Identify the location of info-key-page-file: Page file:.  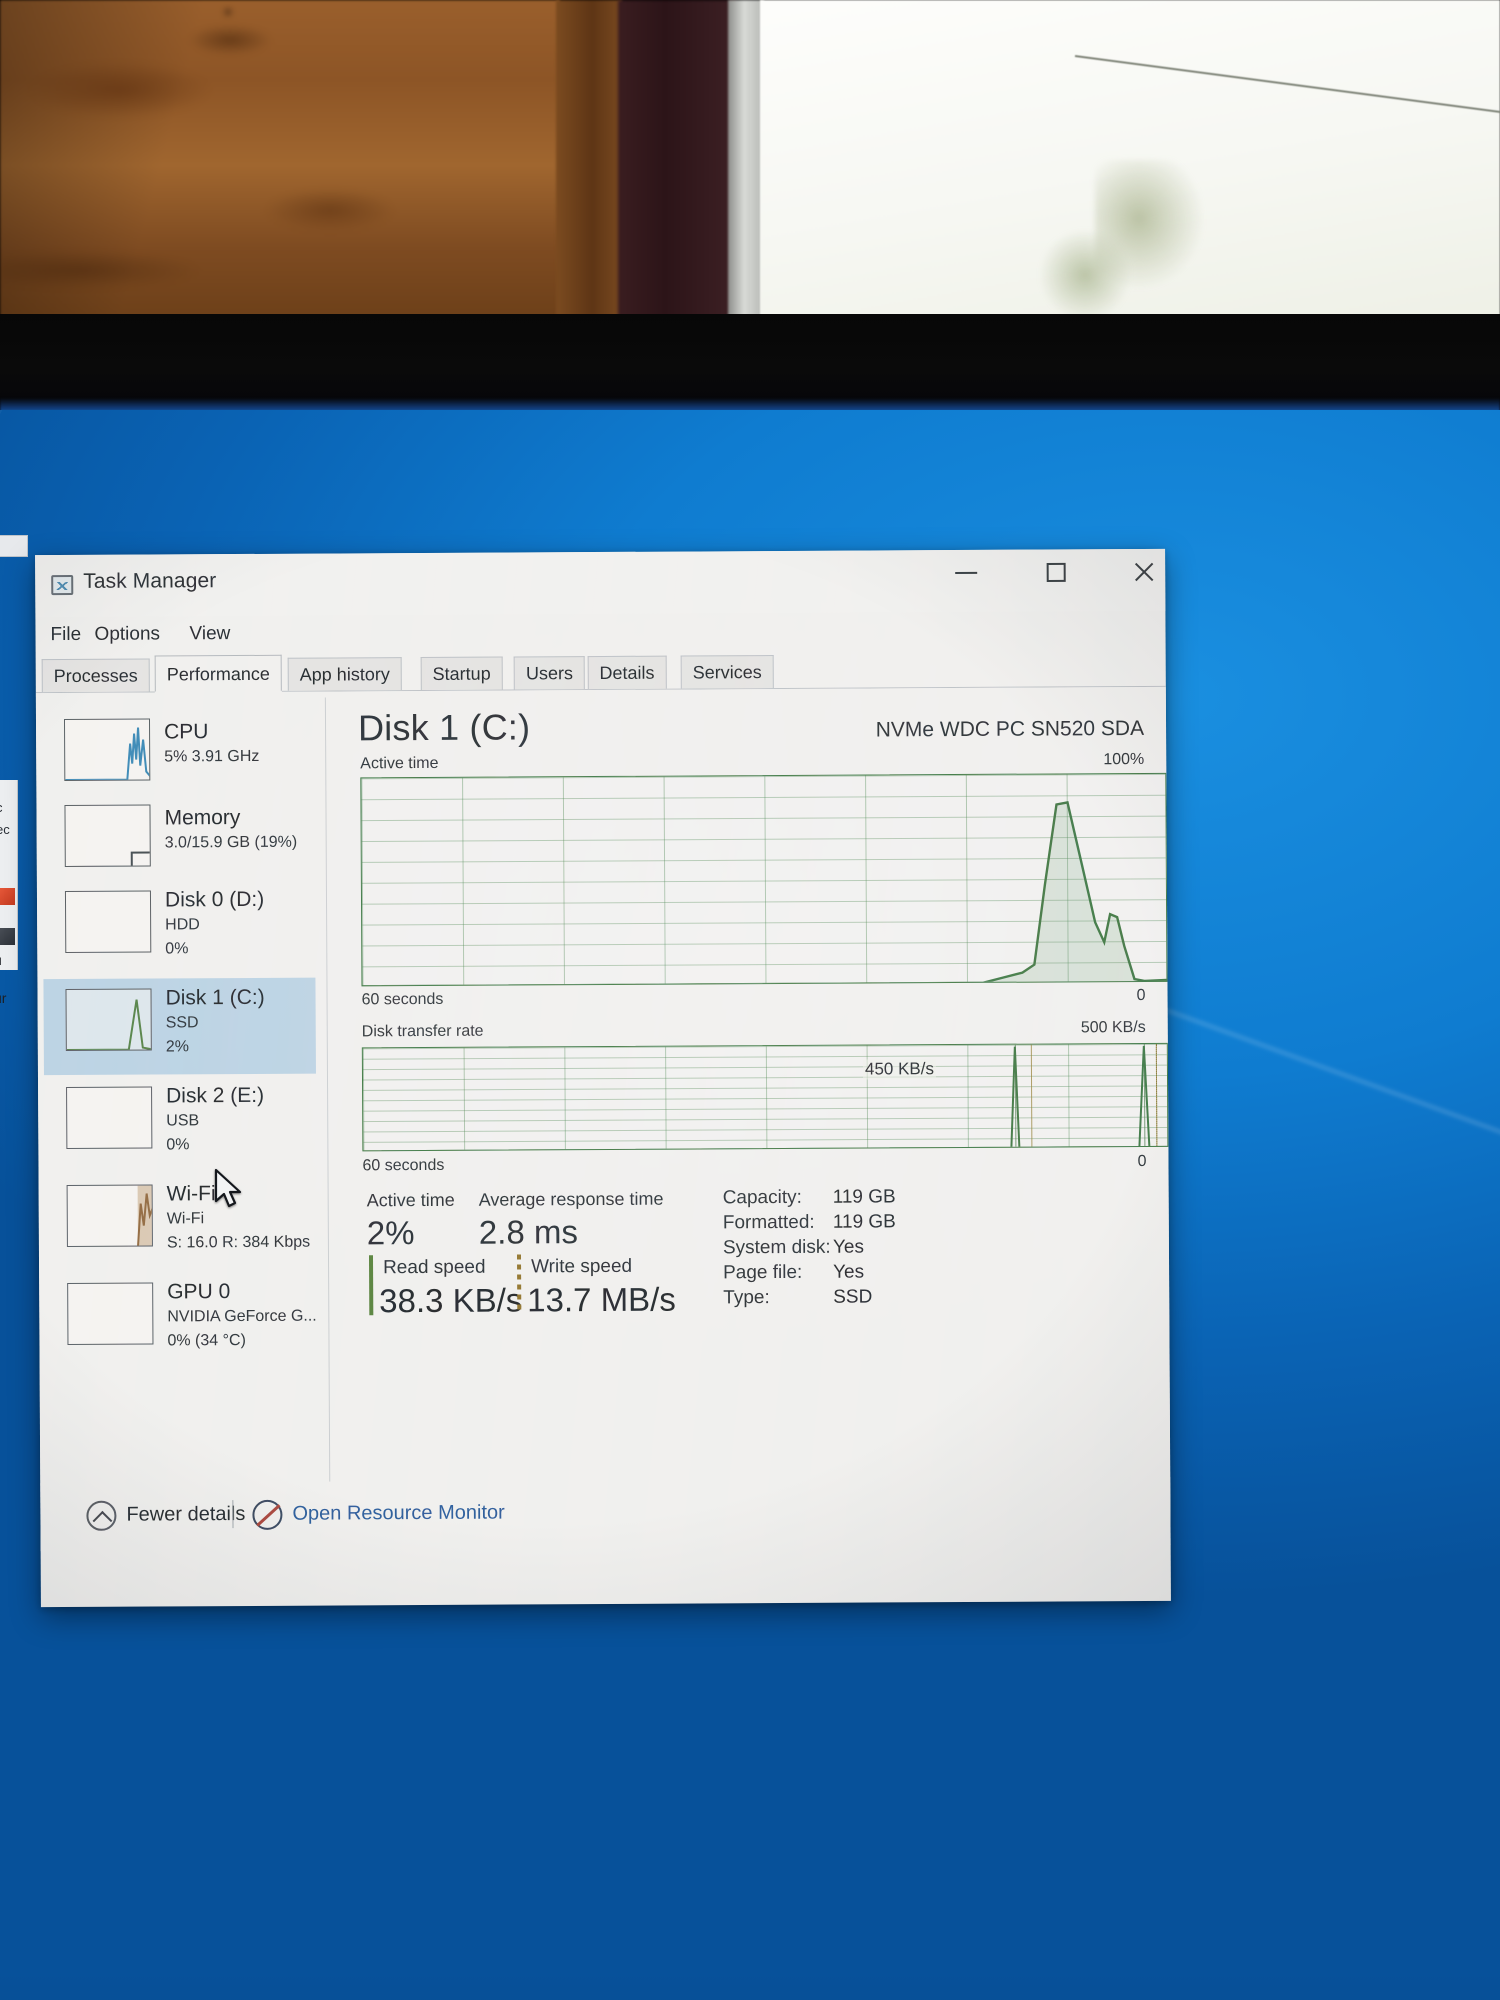
(763, 1272).